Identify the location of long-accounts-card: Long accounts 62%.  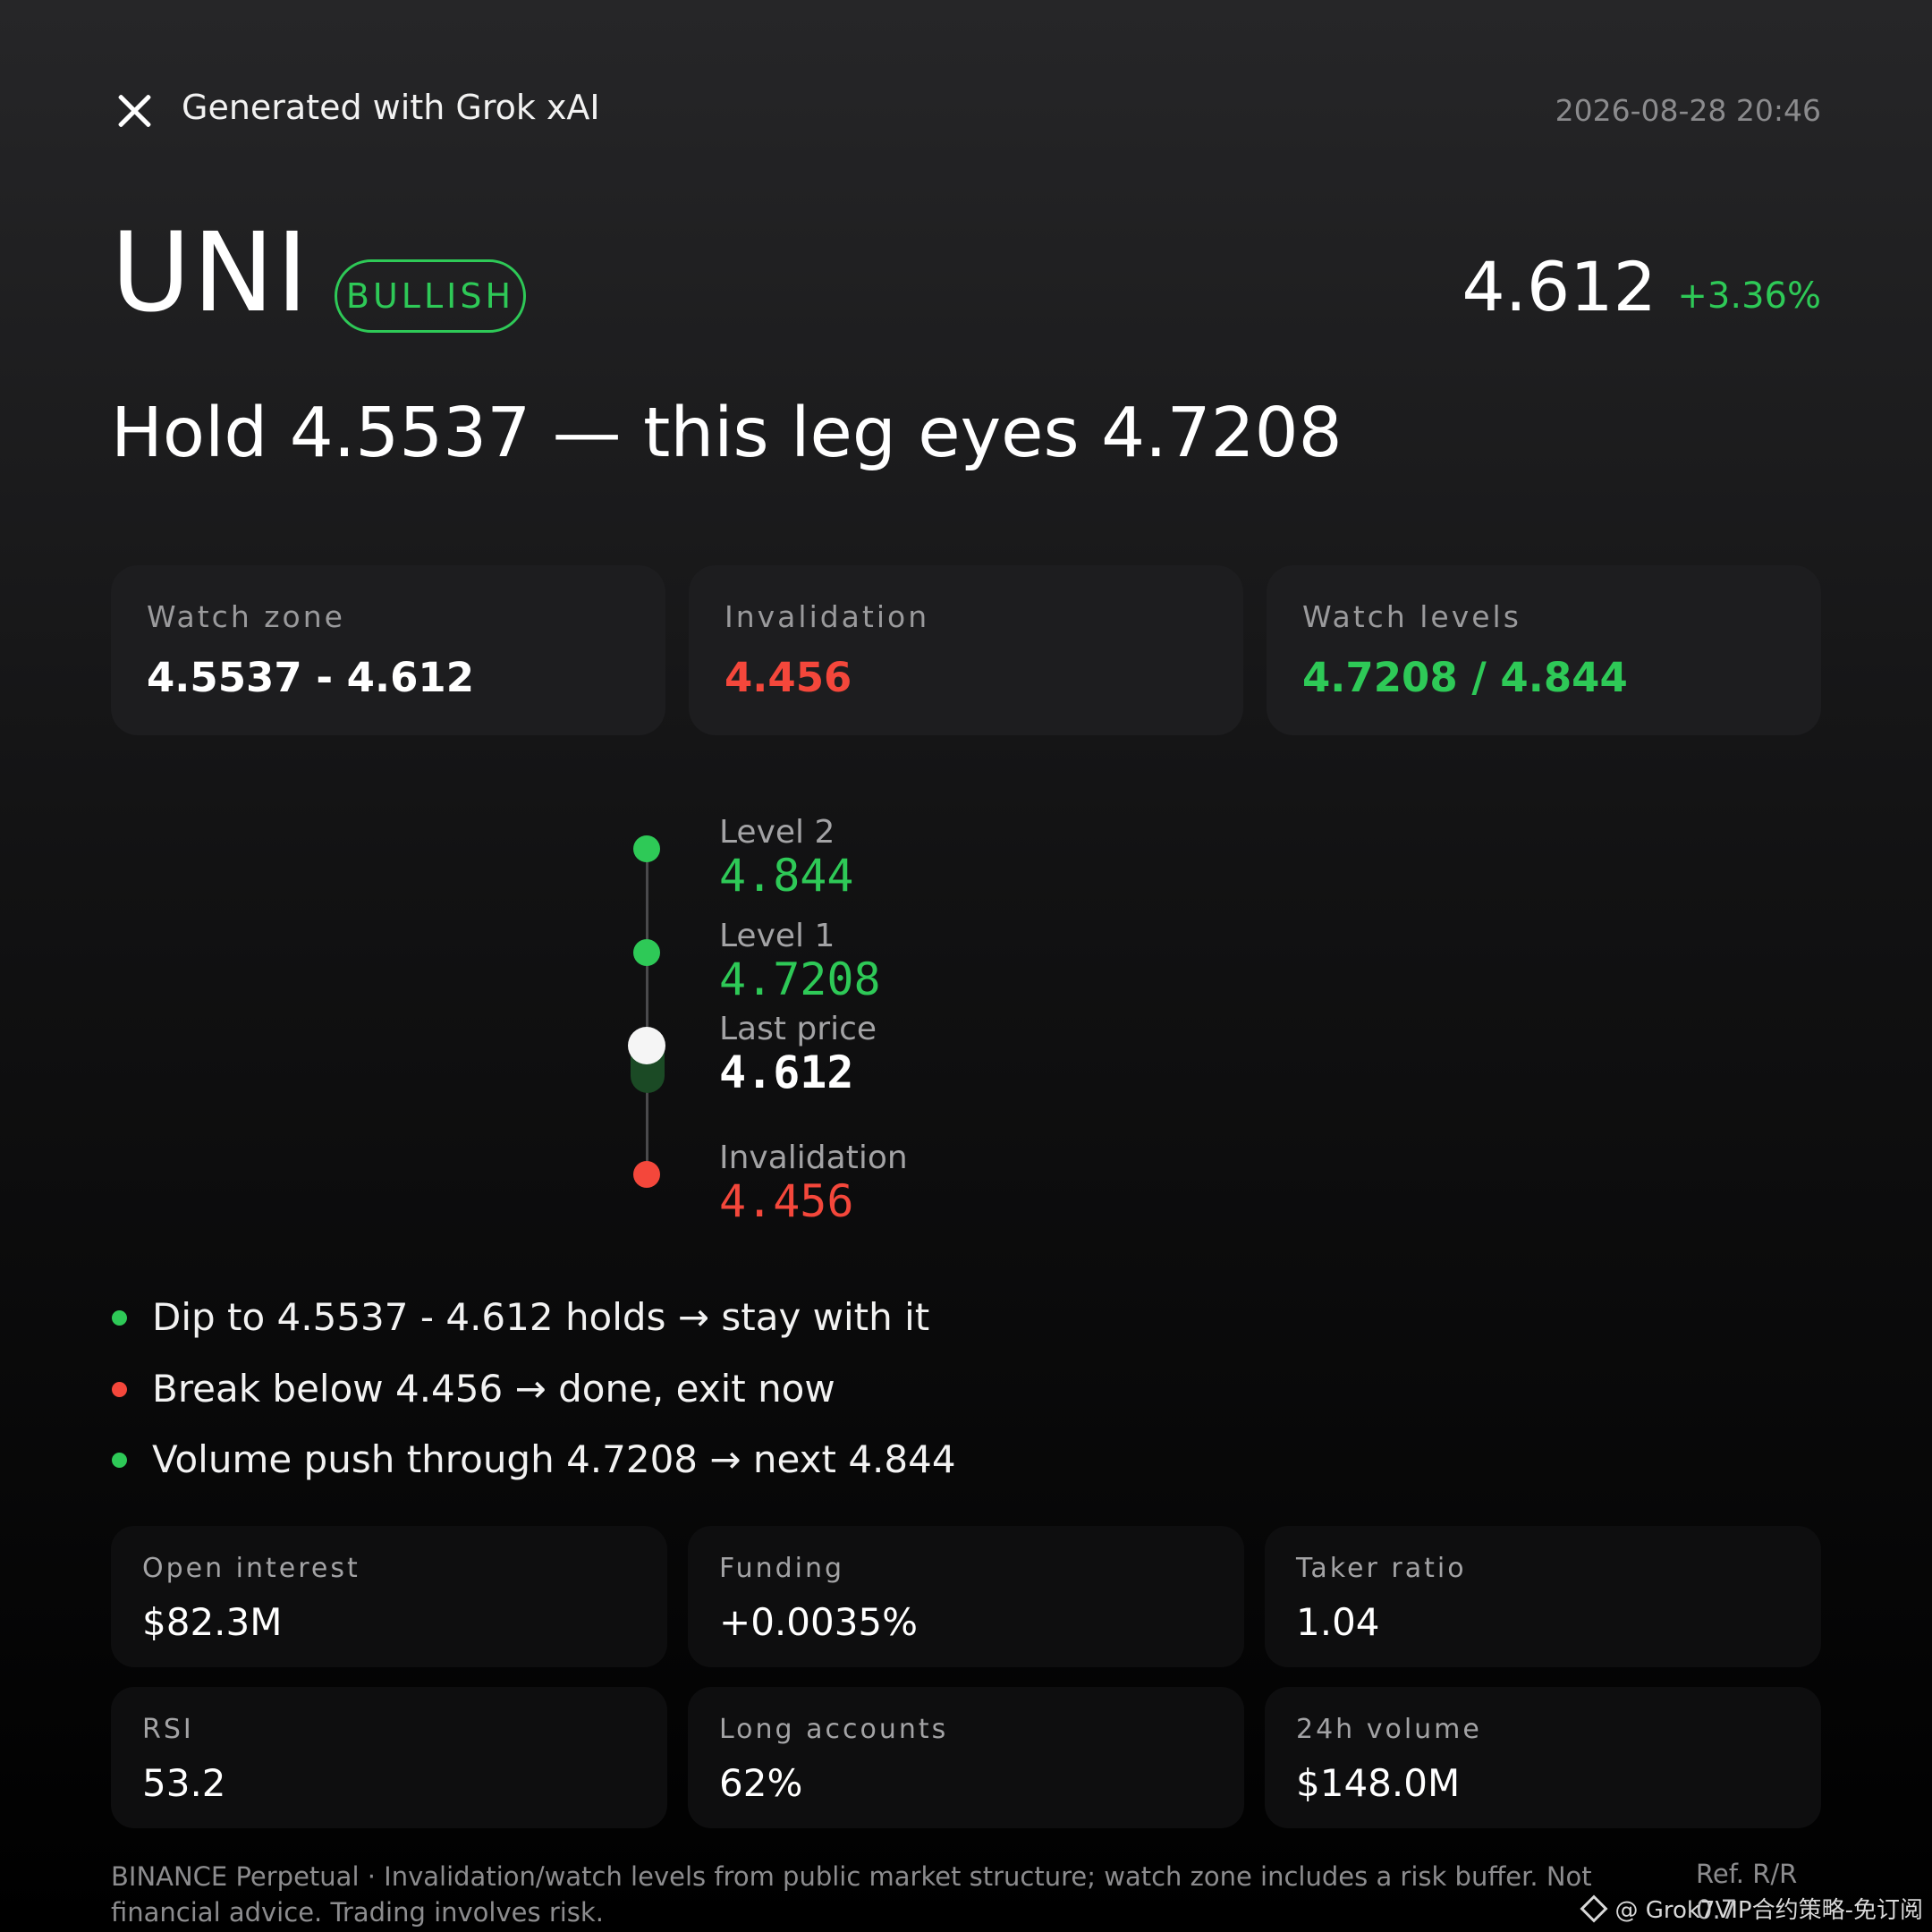
(966, 1757).